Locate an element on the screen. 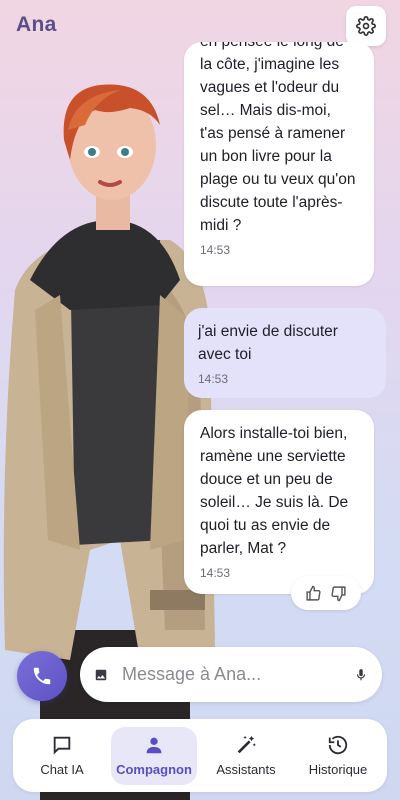 The height and width of the screenshot is (800, 400). message-bubble-user: j'ai envie de discuter avec toi 14:53 is located at coordinates (285, 353).